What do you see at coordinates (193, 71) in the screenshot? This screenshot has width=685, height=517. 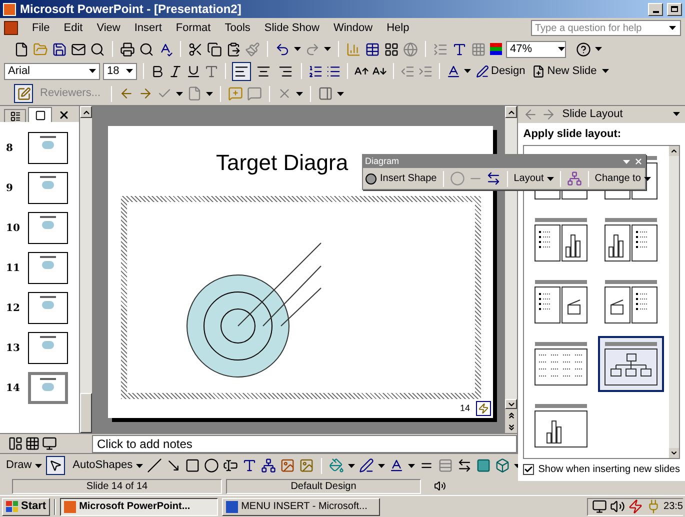 I see `underline-icon` at bounding box center [193, 71].